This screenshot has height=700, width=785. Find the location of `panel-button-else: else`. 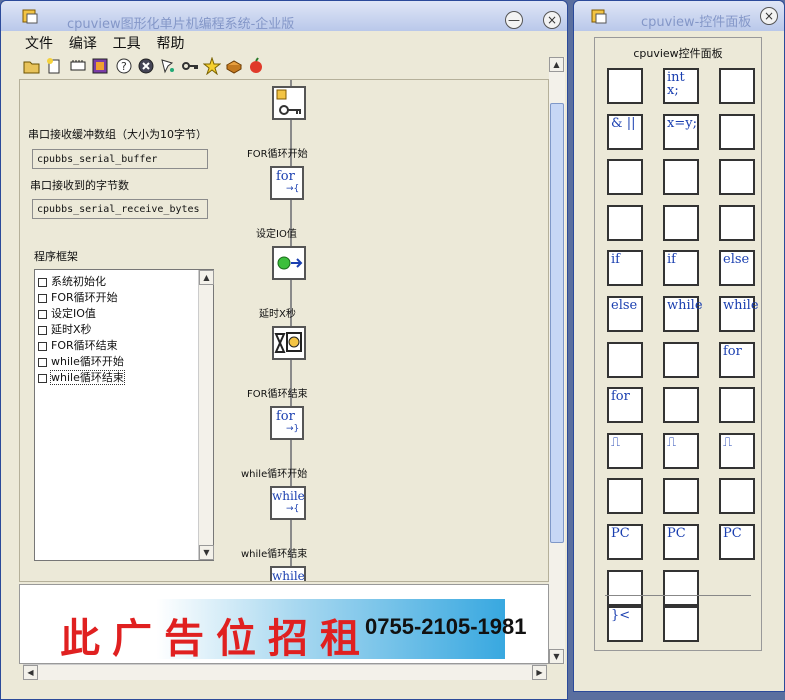

panel-button-else: else is located at coordinates (737, 268).